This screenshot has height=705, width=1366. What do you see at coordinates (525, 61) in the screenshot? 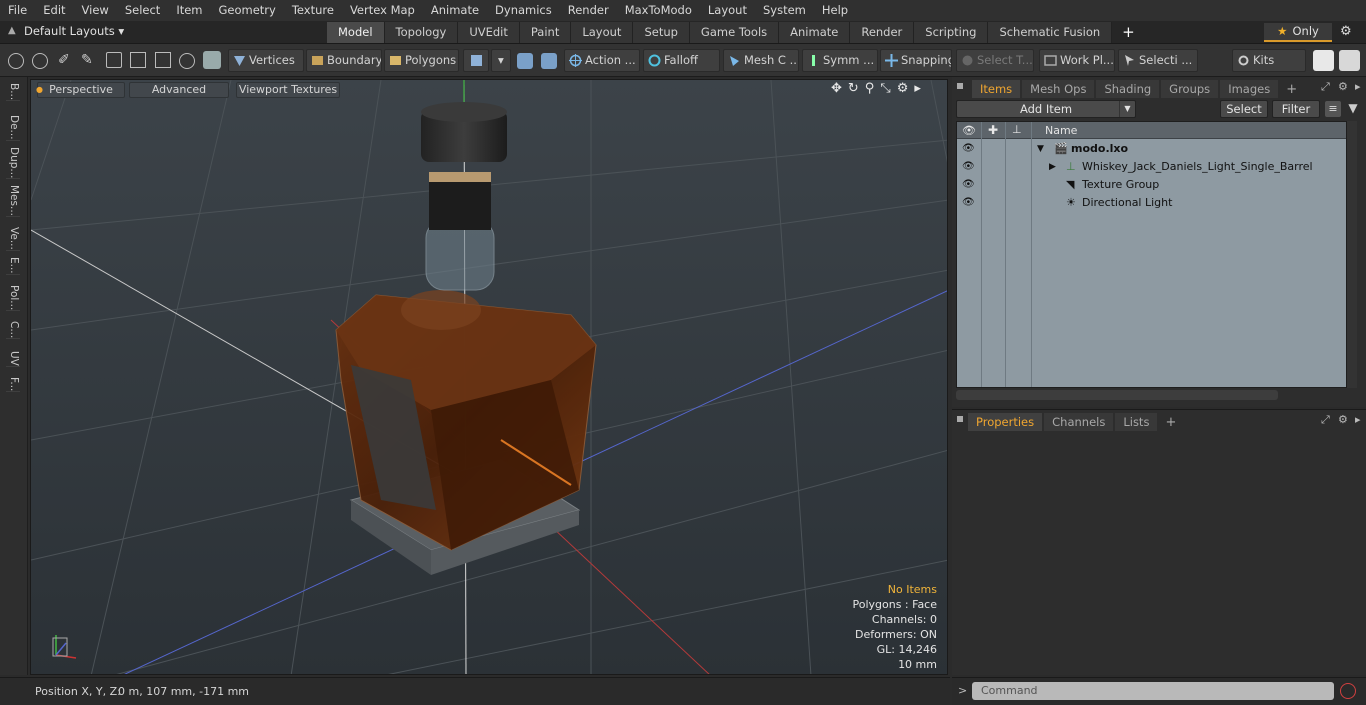
I see `symmetry-shield-icon` at bounding box center [525, 61].